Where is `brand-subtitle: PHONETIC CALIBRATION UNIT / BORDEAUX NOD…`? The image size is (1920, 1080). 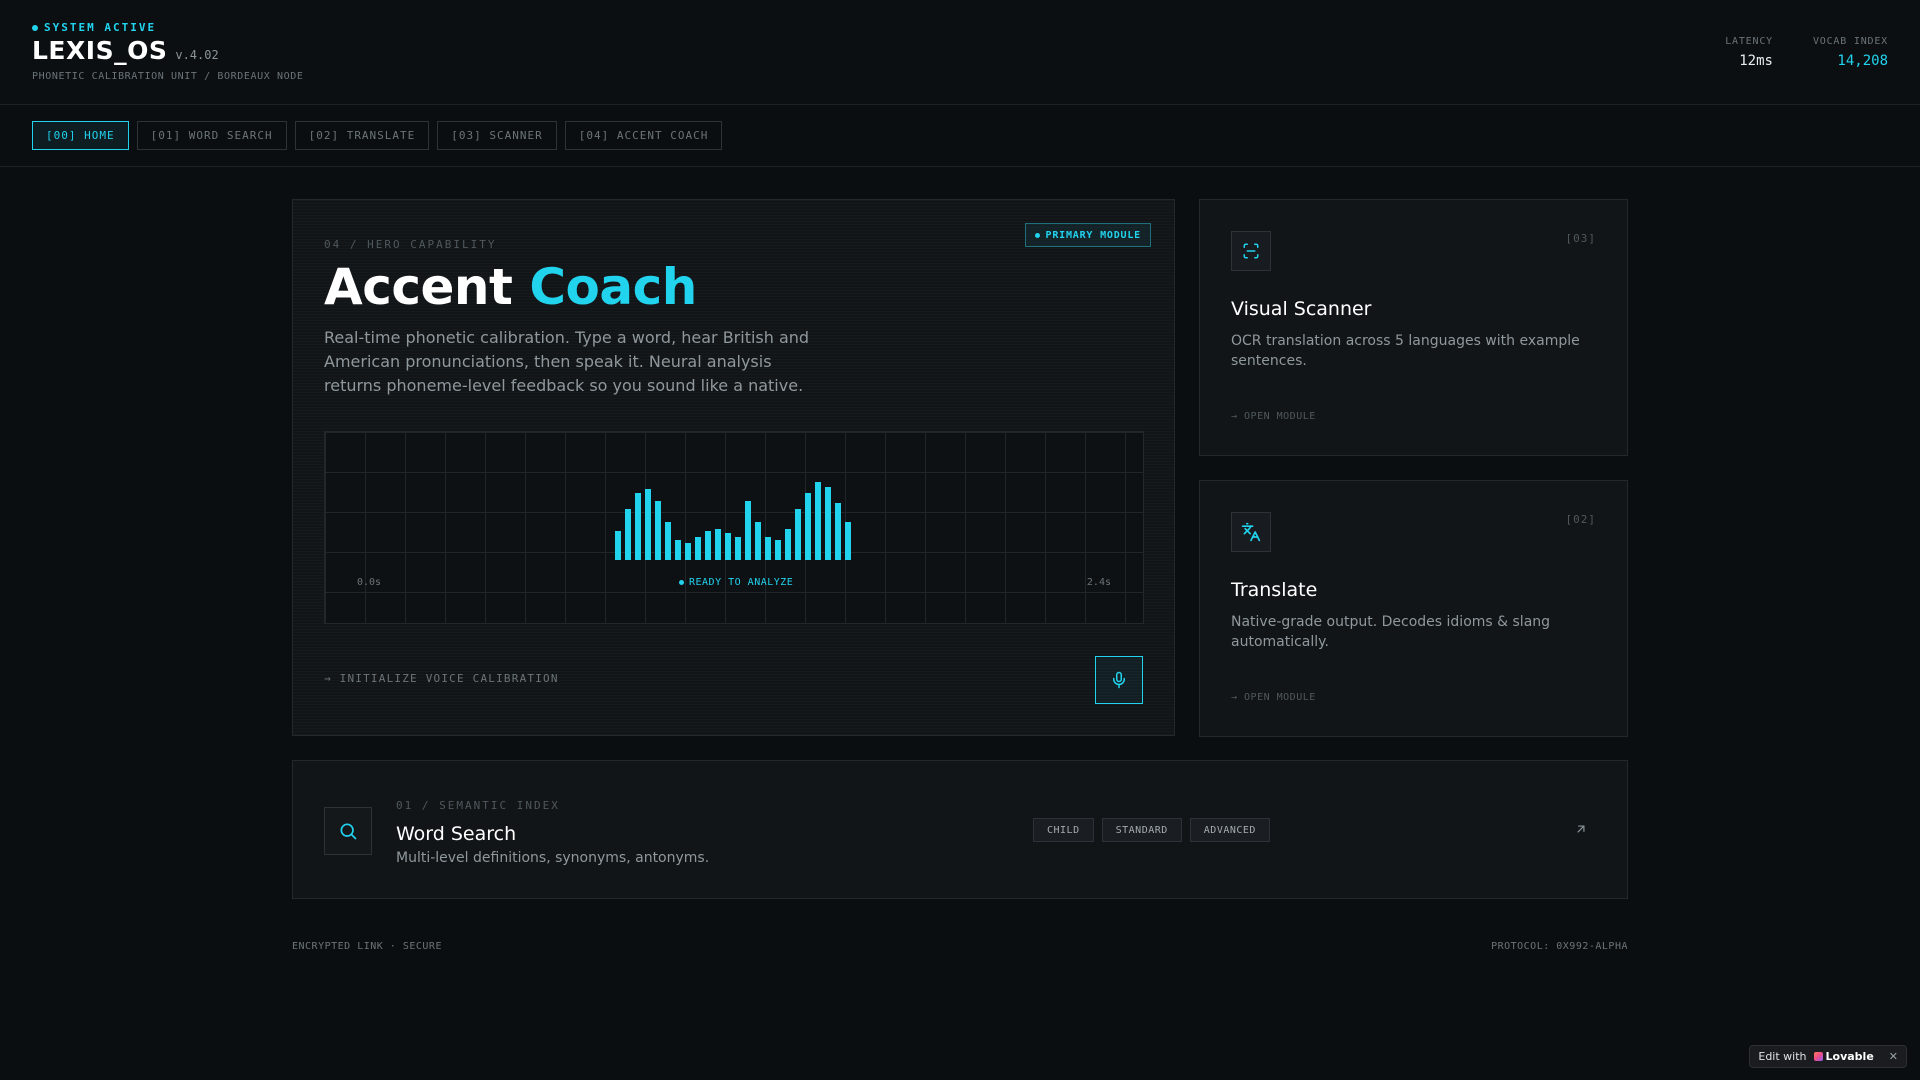
brand-subtitle: PHONETIC CALIBRATION UNIT / BORDEAUX NOD… is located at coordinates (168, 76).